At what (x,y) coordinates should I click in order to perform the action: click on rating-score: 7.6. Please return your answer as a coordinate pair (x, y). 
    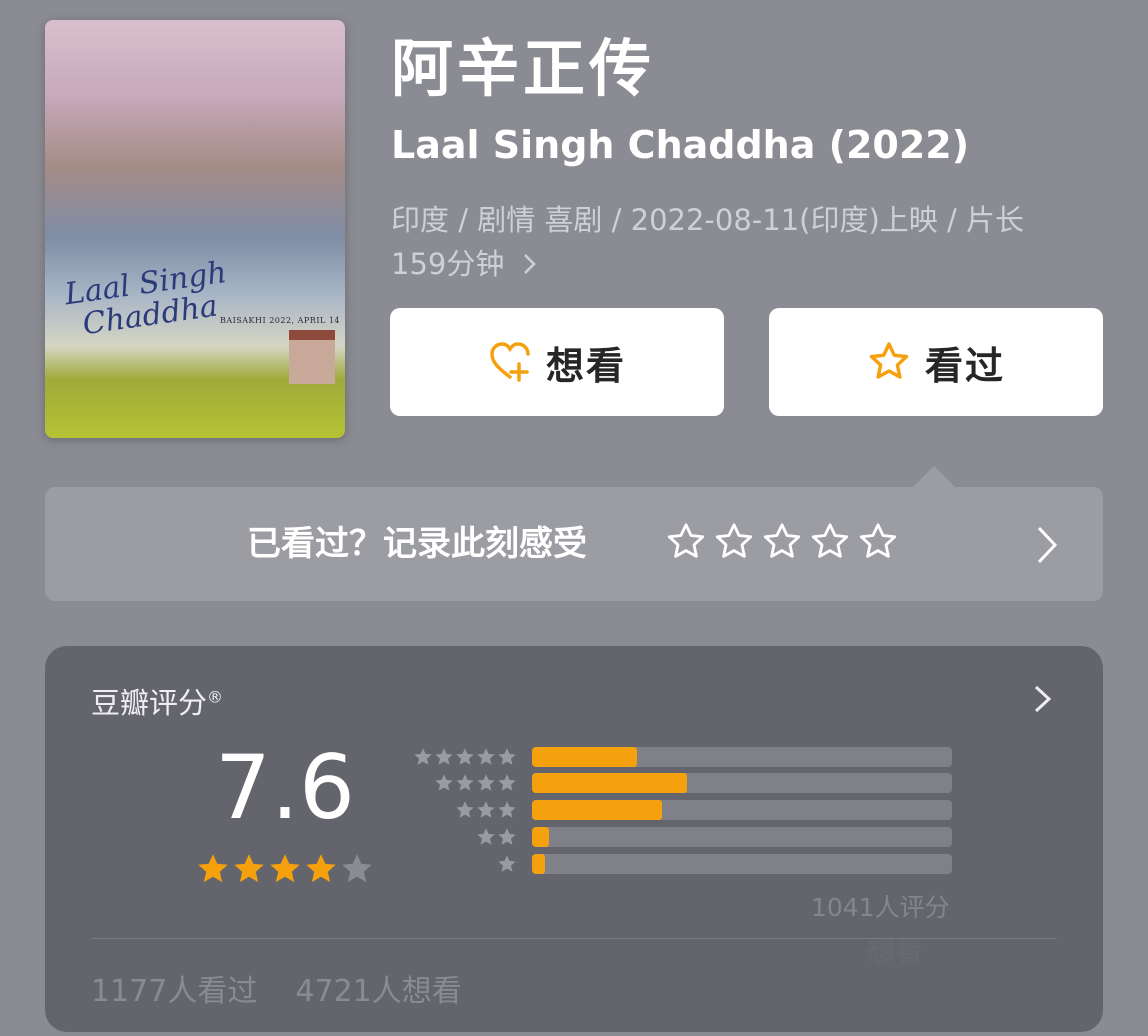
    Looking at the image, I should click on (285, 787).